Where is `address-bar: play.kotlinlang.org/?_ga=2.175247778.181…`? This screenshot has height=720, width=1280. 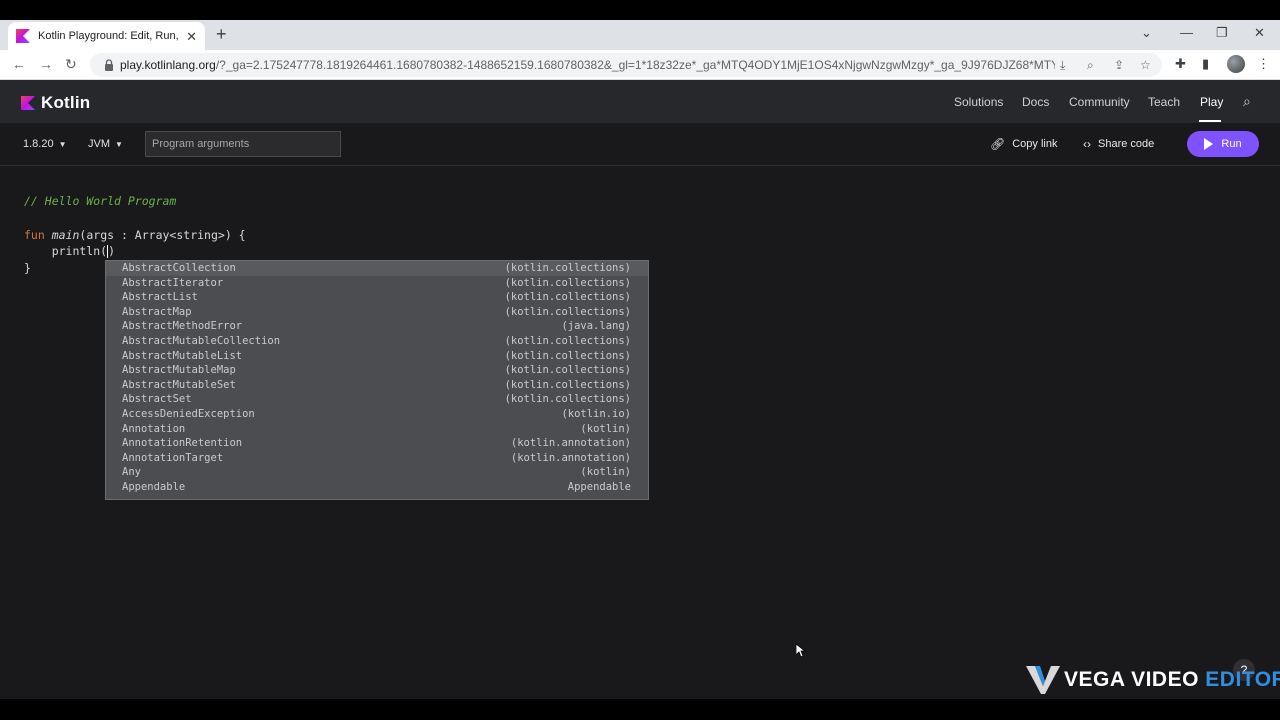
address-bar: play.kotlinlang.org/?_ga=2.175247778.181… is located at coordinates (626, 65).